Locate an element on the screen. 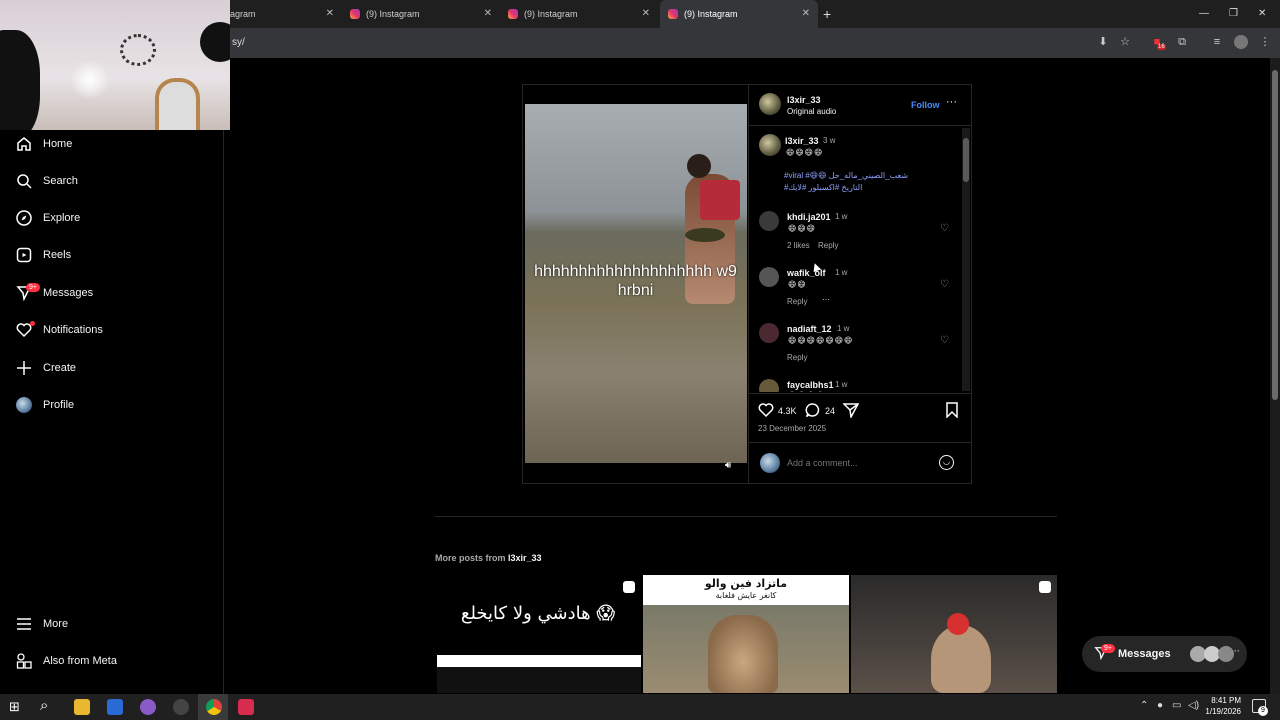 The height and width of the screenshot is (720, 1280). current-user-avatar is located at coordinates (770, 463).